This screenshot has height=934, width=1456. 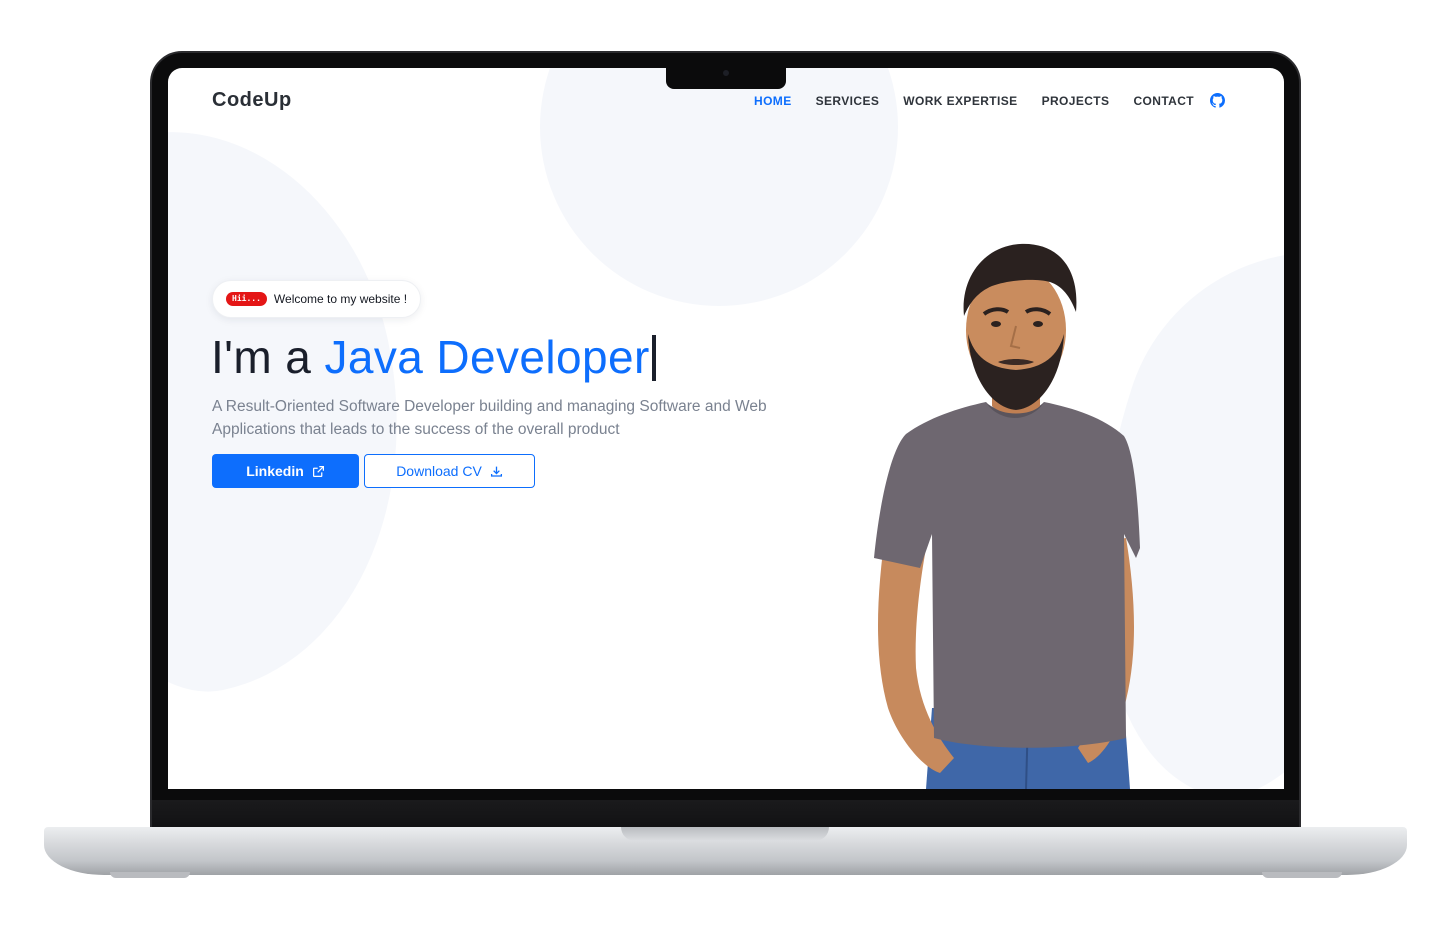 What do you see at coordinates (496, 471) in the screenshot?
I see `download-icon` at bounding box center [496, 471].